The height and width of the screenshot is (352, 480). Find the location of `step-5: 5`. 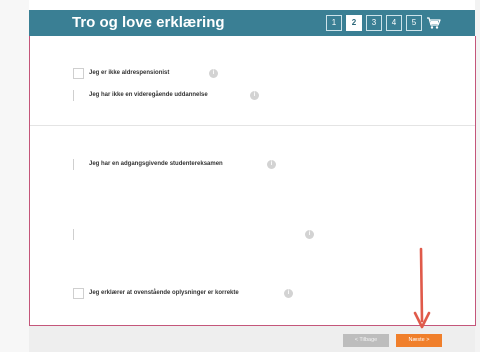

step-5: 5 is located at coordinates (414, 23).